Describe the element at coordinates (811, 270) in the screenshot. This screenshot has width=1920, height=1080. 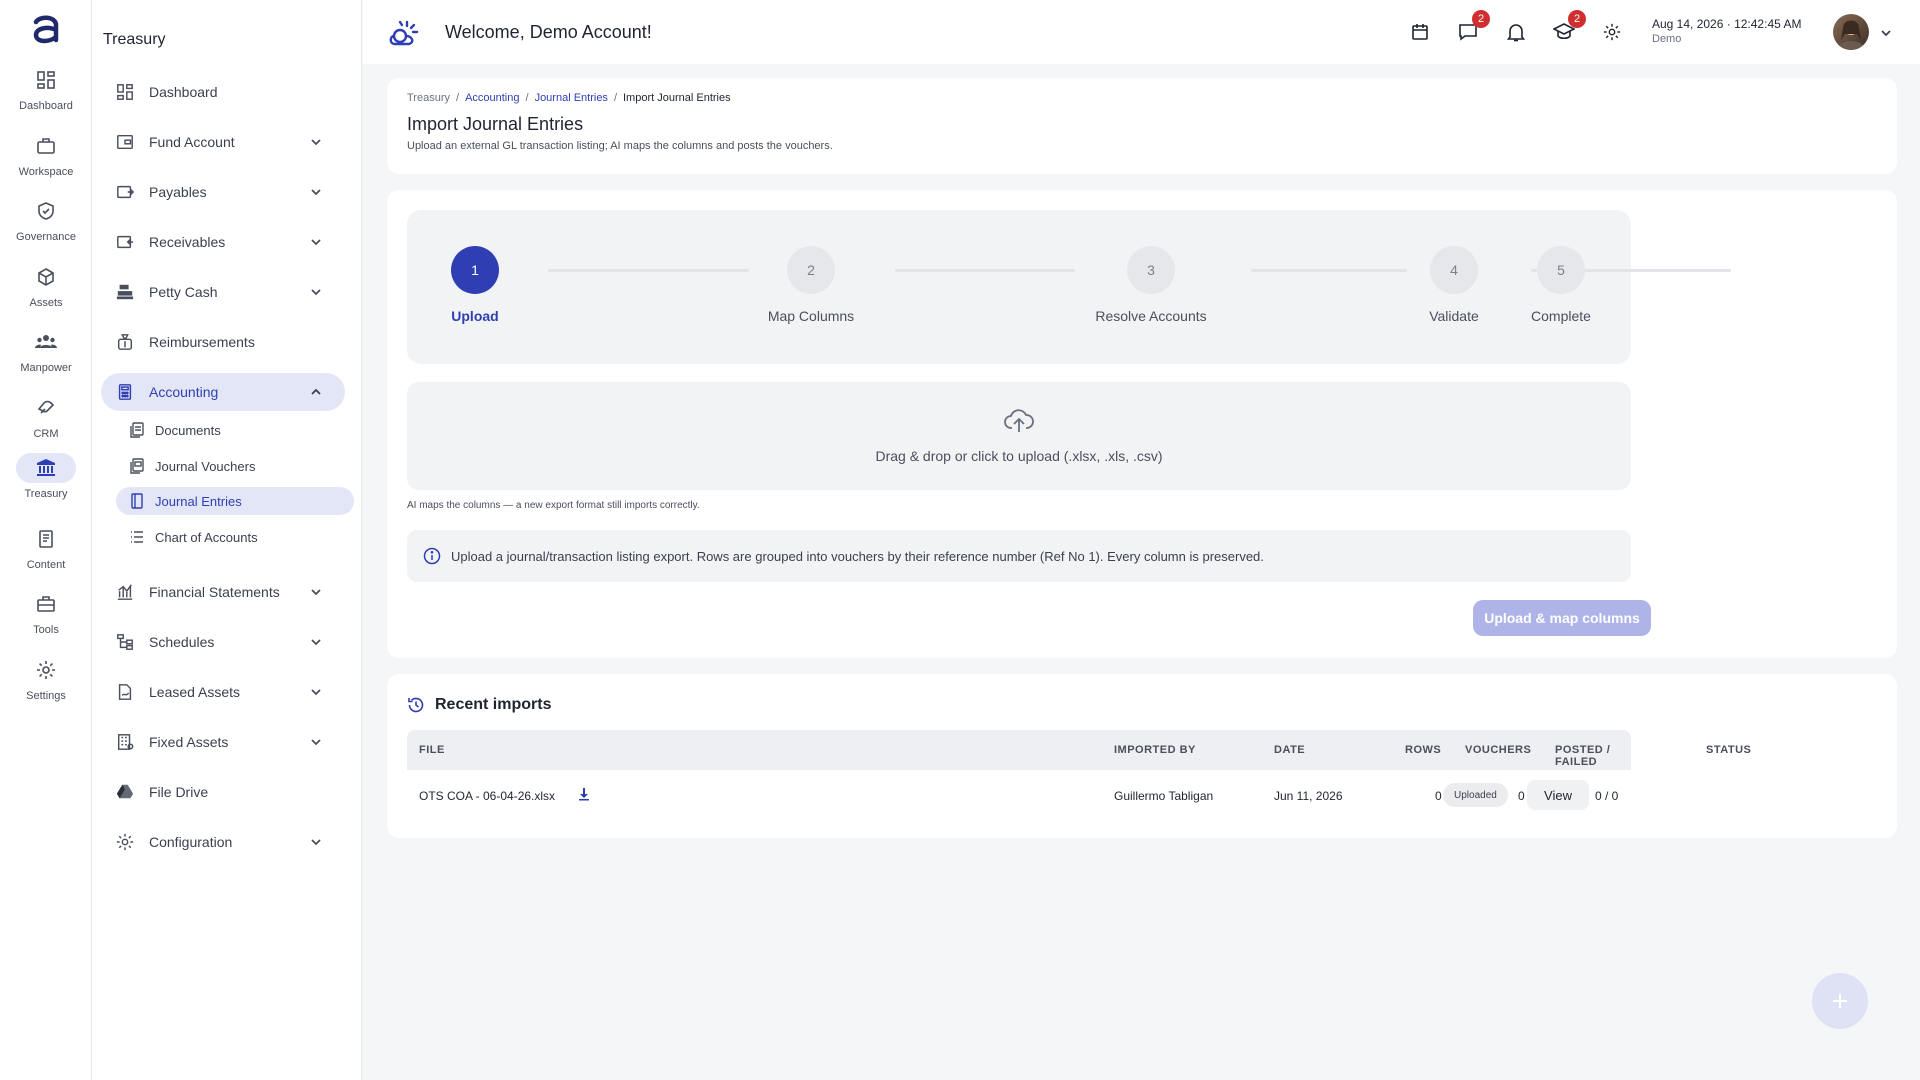
I see `step-number: 2` at that location.